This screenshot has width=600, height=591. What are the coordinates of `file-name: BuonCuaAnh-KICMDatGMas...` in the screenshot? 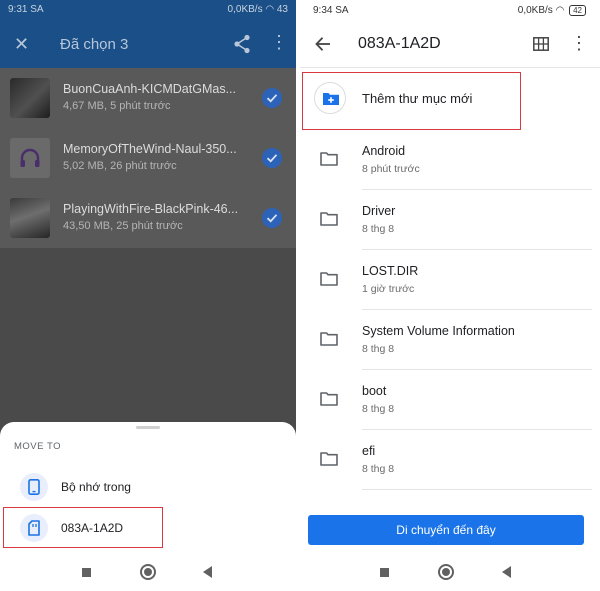 It's located at (149, 89).